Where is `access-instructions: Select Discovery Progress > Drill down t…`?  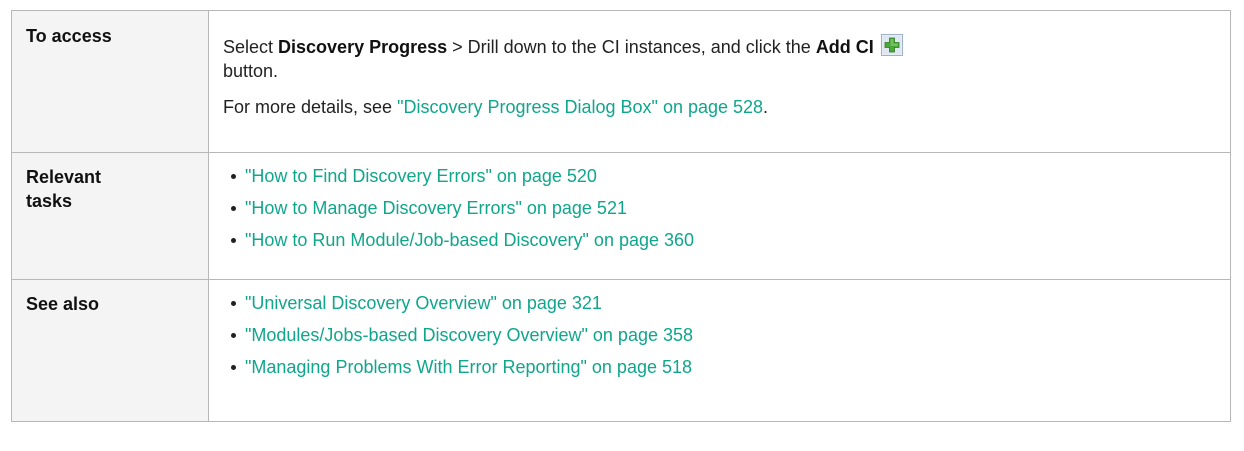
access-instructions: Select Discovery Progress > Drill down t… is located at coordinates (719, 58).